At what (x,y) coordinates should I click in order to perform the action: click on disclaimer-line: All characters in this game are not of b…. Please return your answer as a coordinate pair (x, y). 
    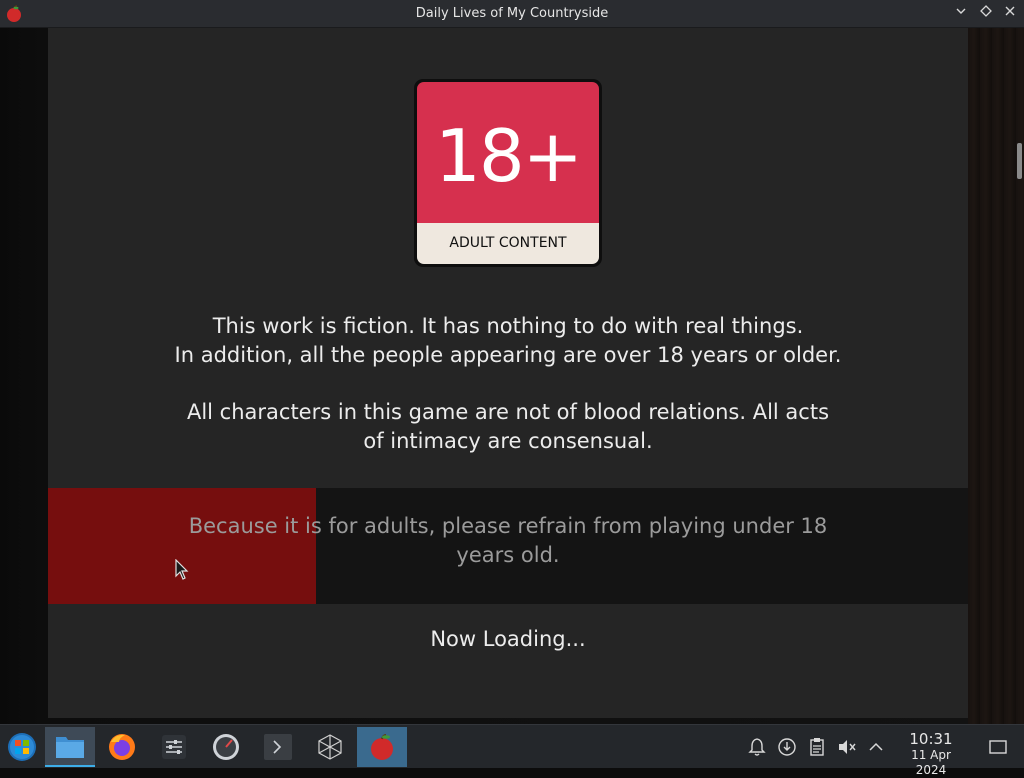
    Looking at the image, I should click on (508, 412).